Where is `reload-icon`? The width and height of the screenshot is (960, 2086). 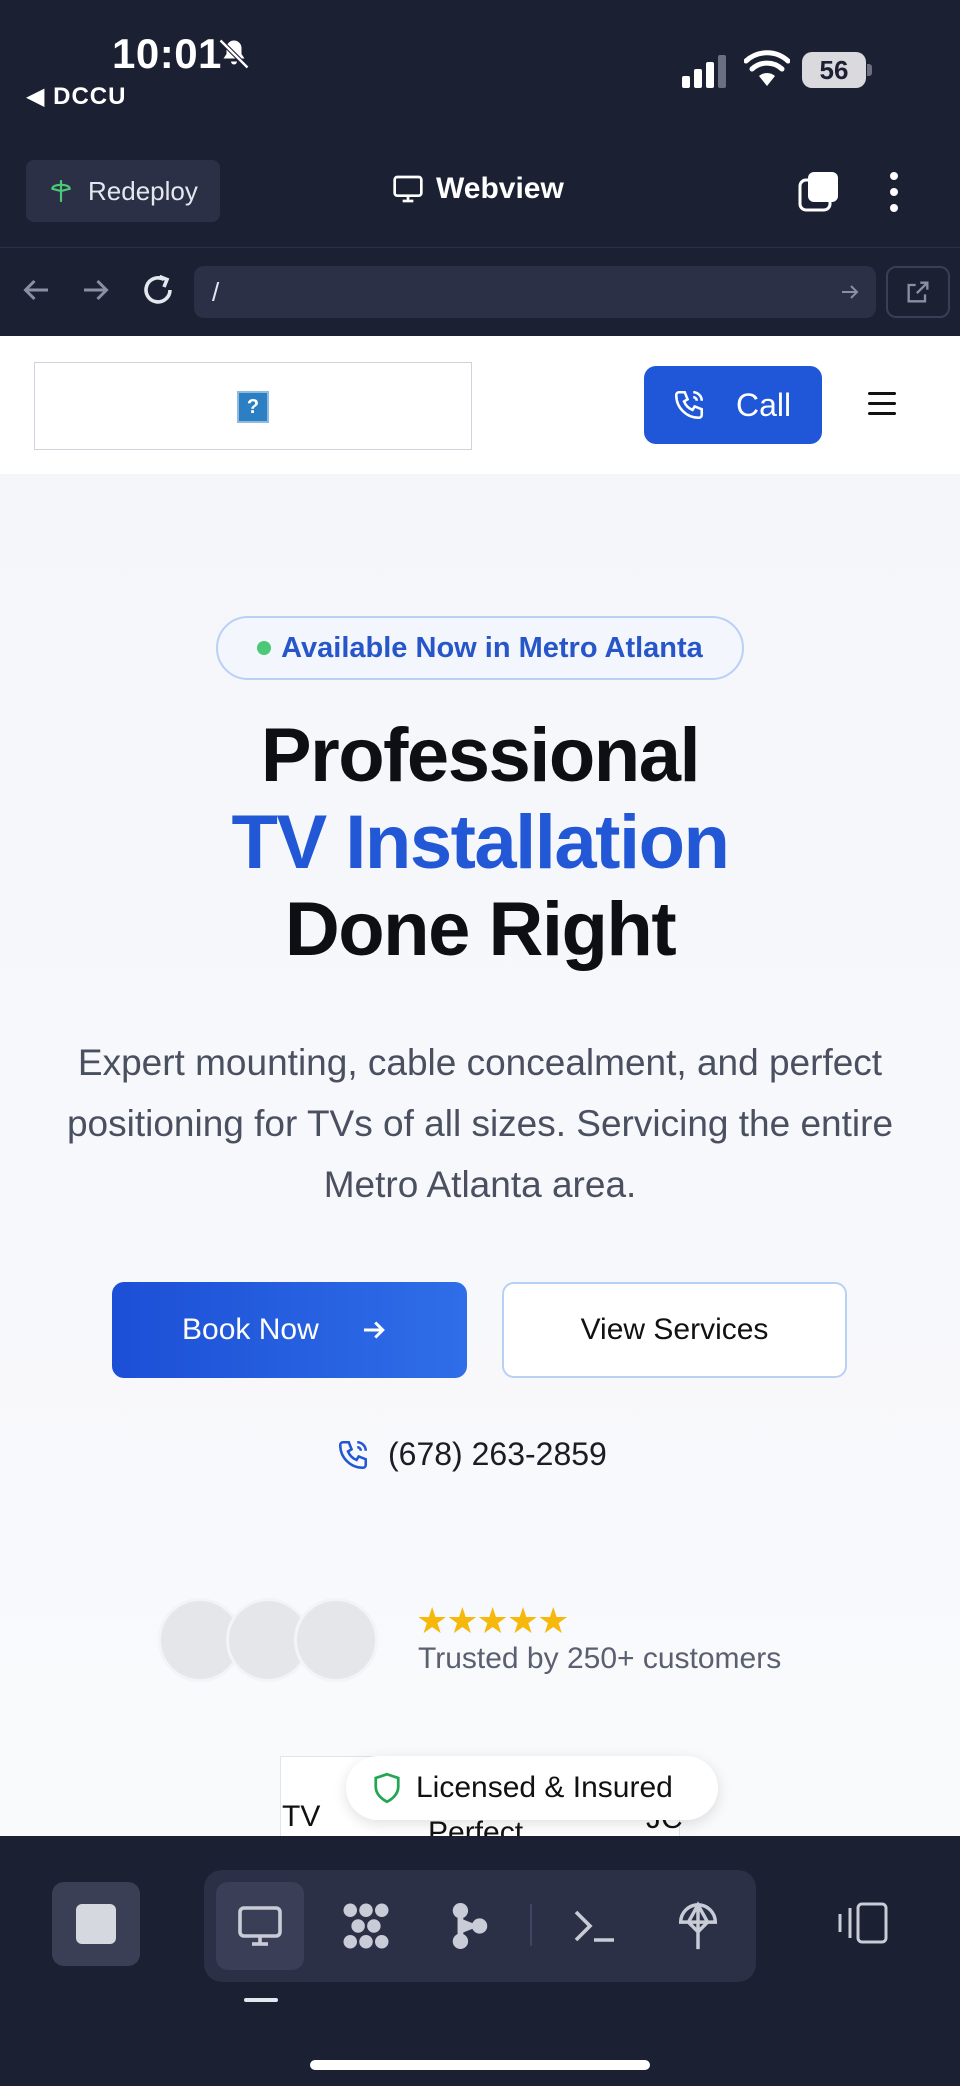
reload-icon is located at coordinates (158, 290).